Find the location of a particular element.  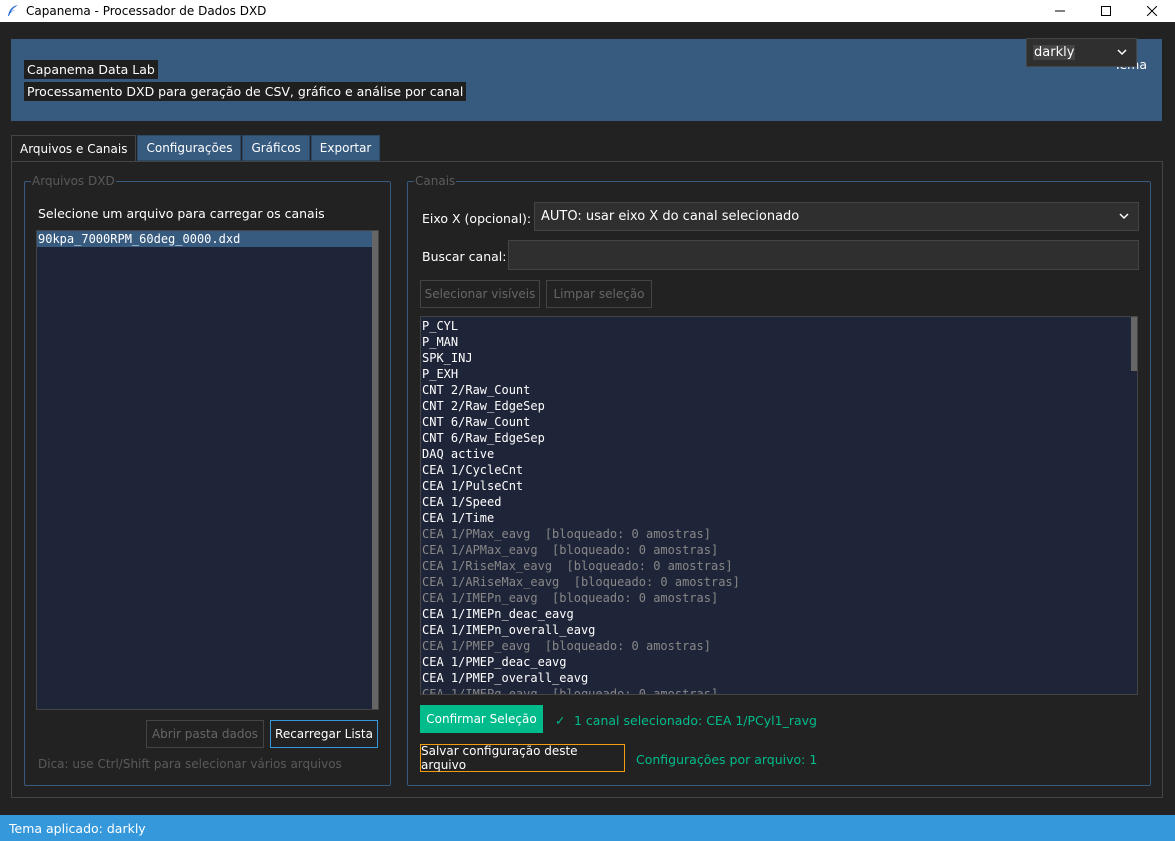

select-visible-button: Selecionar visíveis is located at coordinates (480, 294).